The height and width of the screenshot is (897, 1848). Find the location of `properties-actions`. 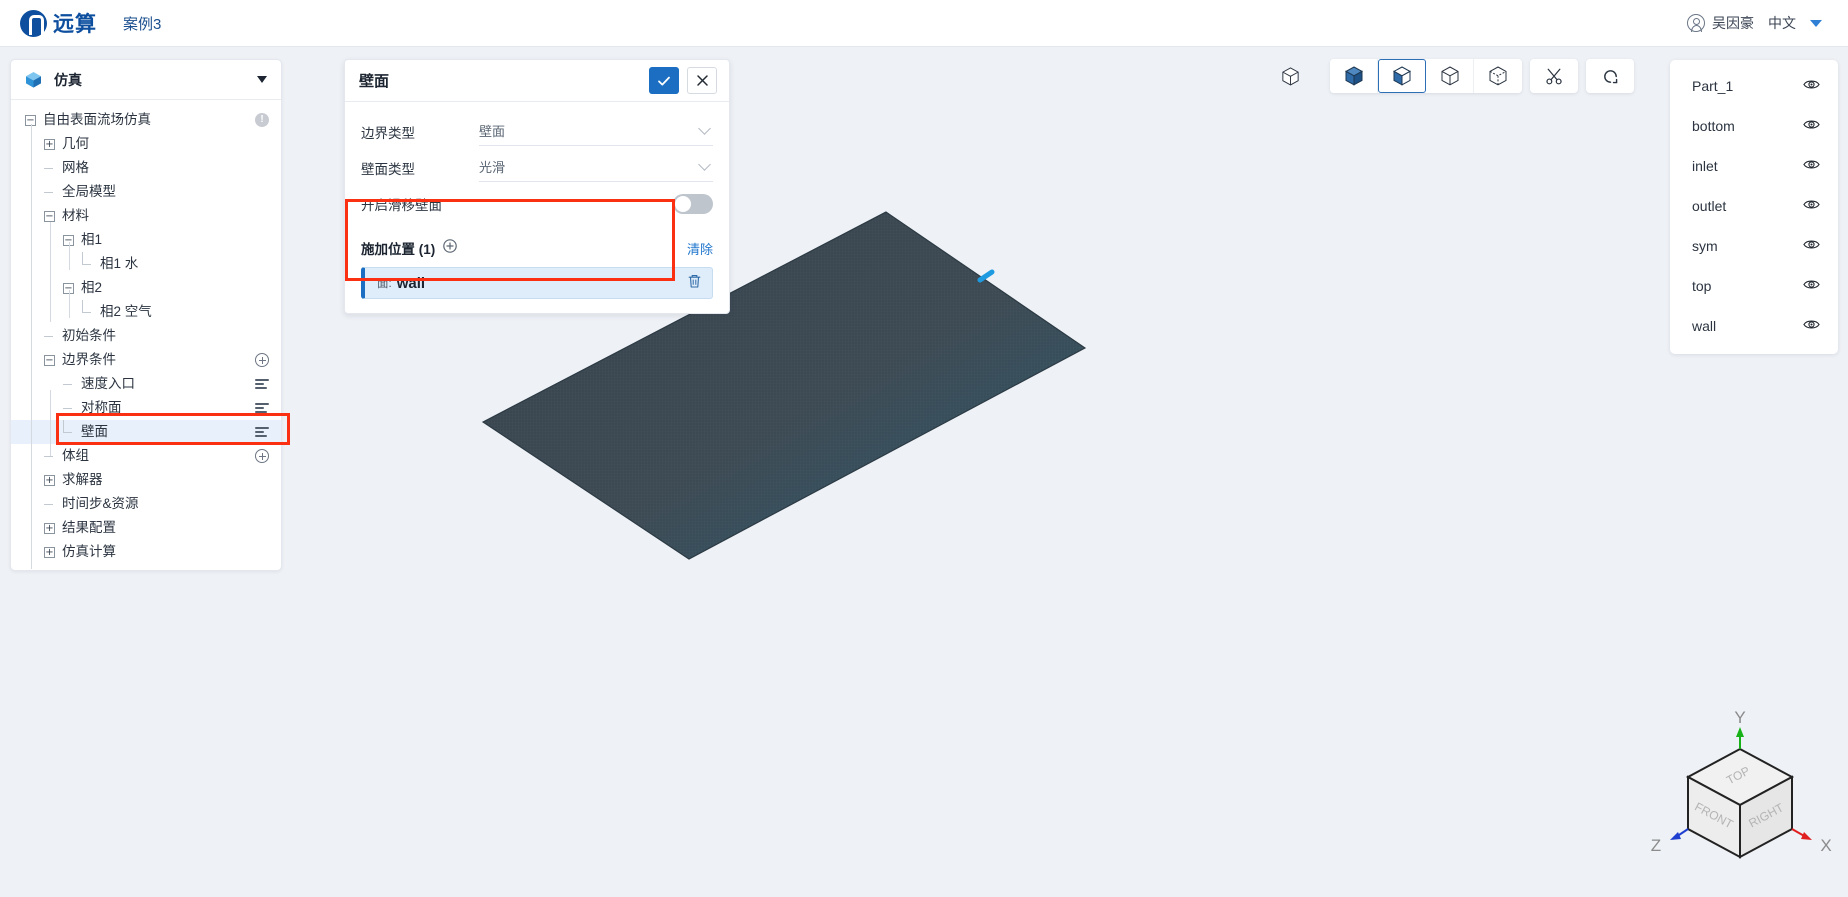

properties-actions is located at coordinates (683, 80).